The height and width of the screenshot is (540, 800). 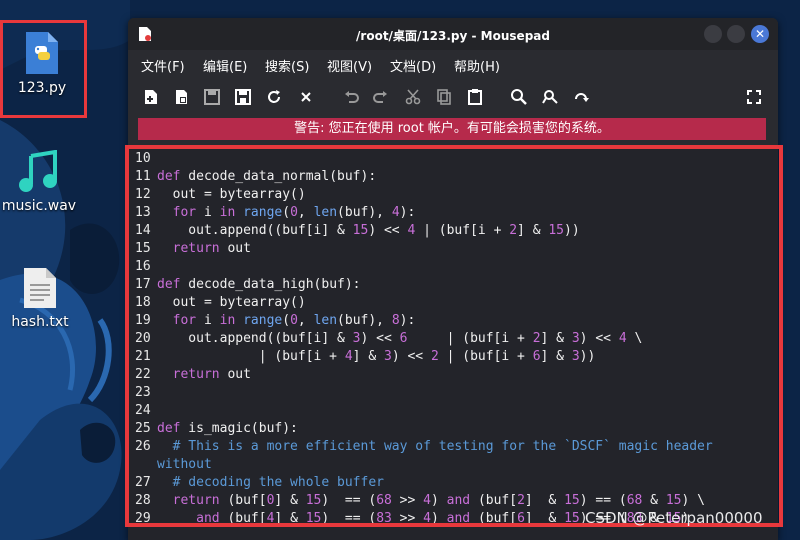 What do you see at coordinates (754, 97) in the screenshot?
I see `fullscreen-icon` at bounding box center [754, 97].